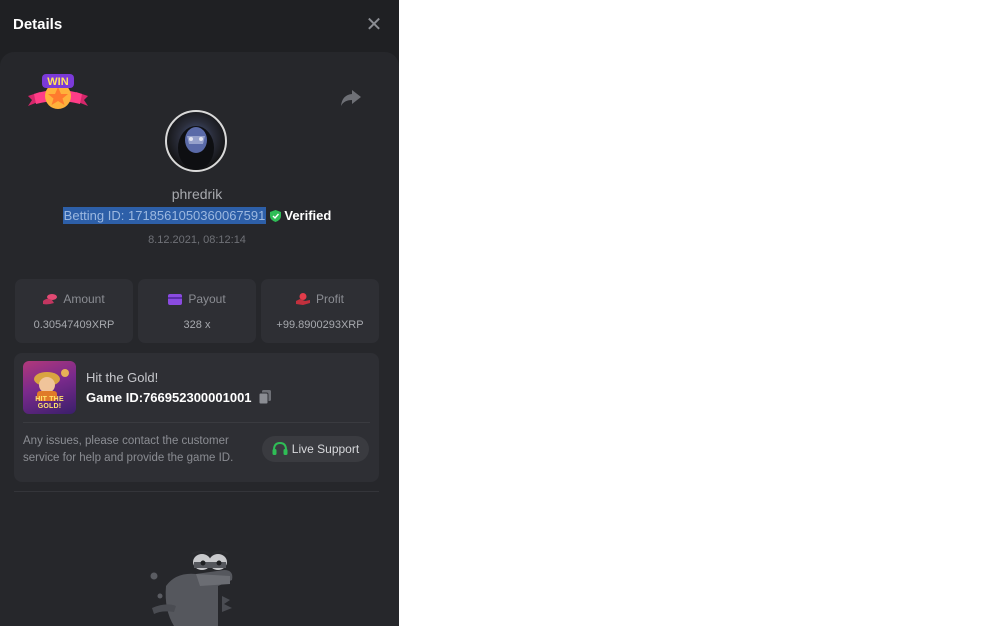  What do you see at coordinates (38, 24) in the screenshot?
I see `panel-title: Details` at bounding box center [38, 24].